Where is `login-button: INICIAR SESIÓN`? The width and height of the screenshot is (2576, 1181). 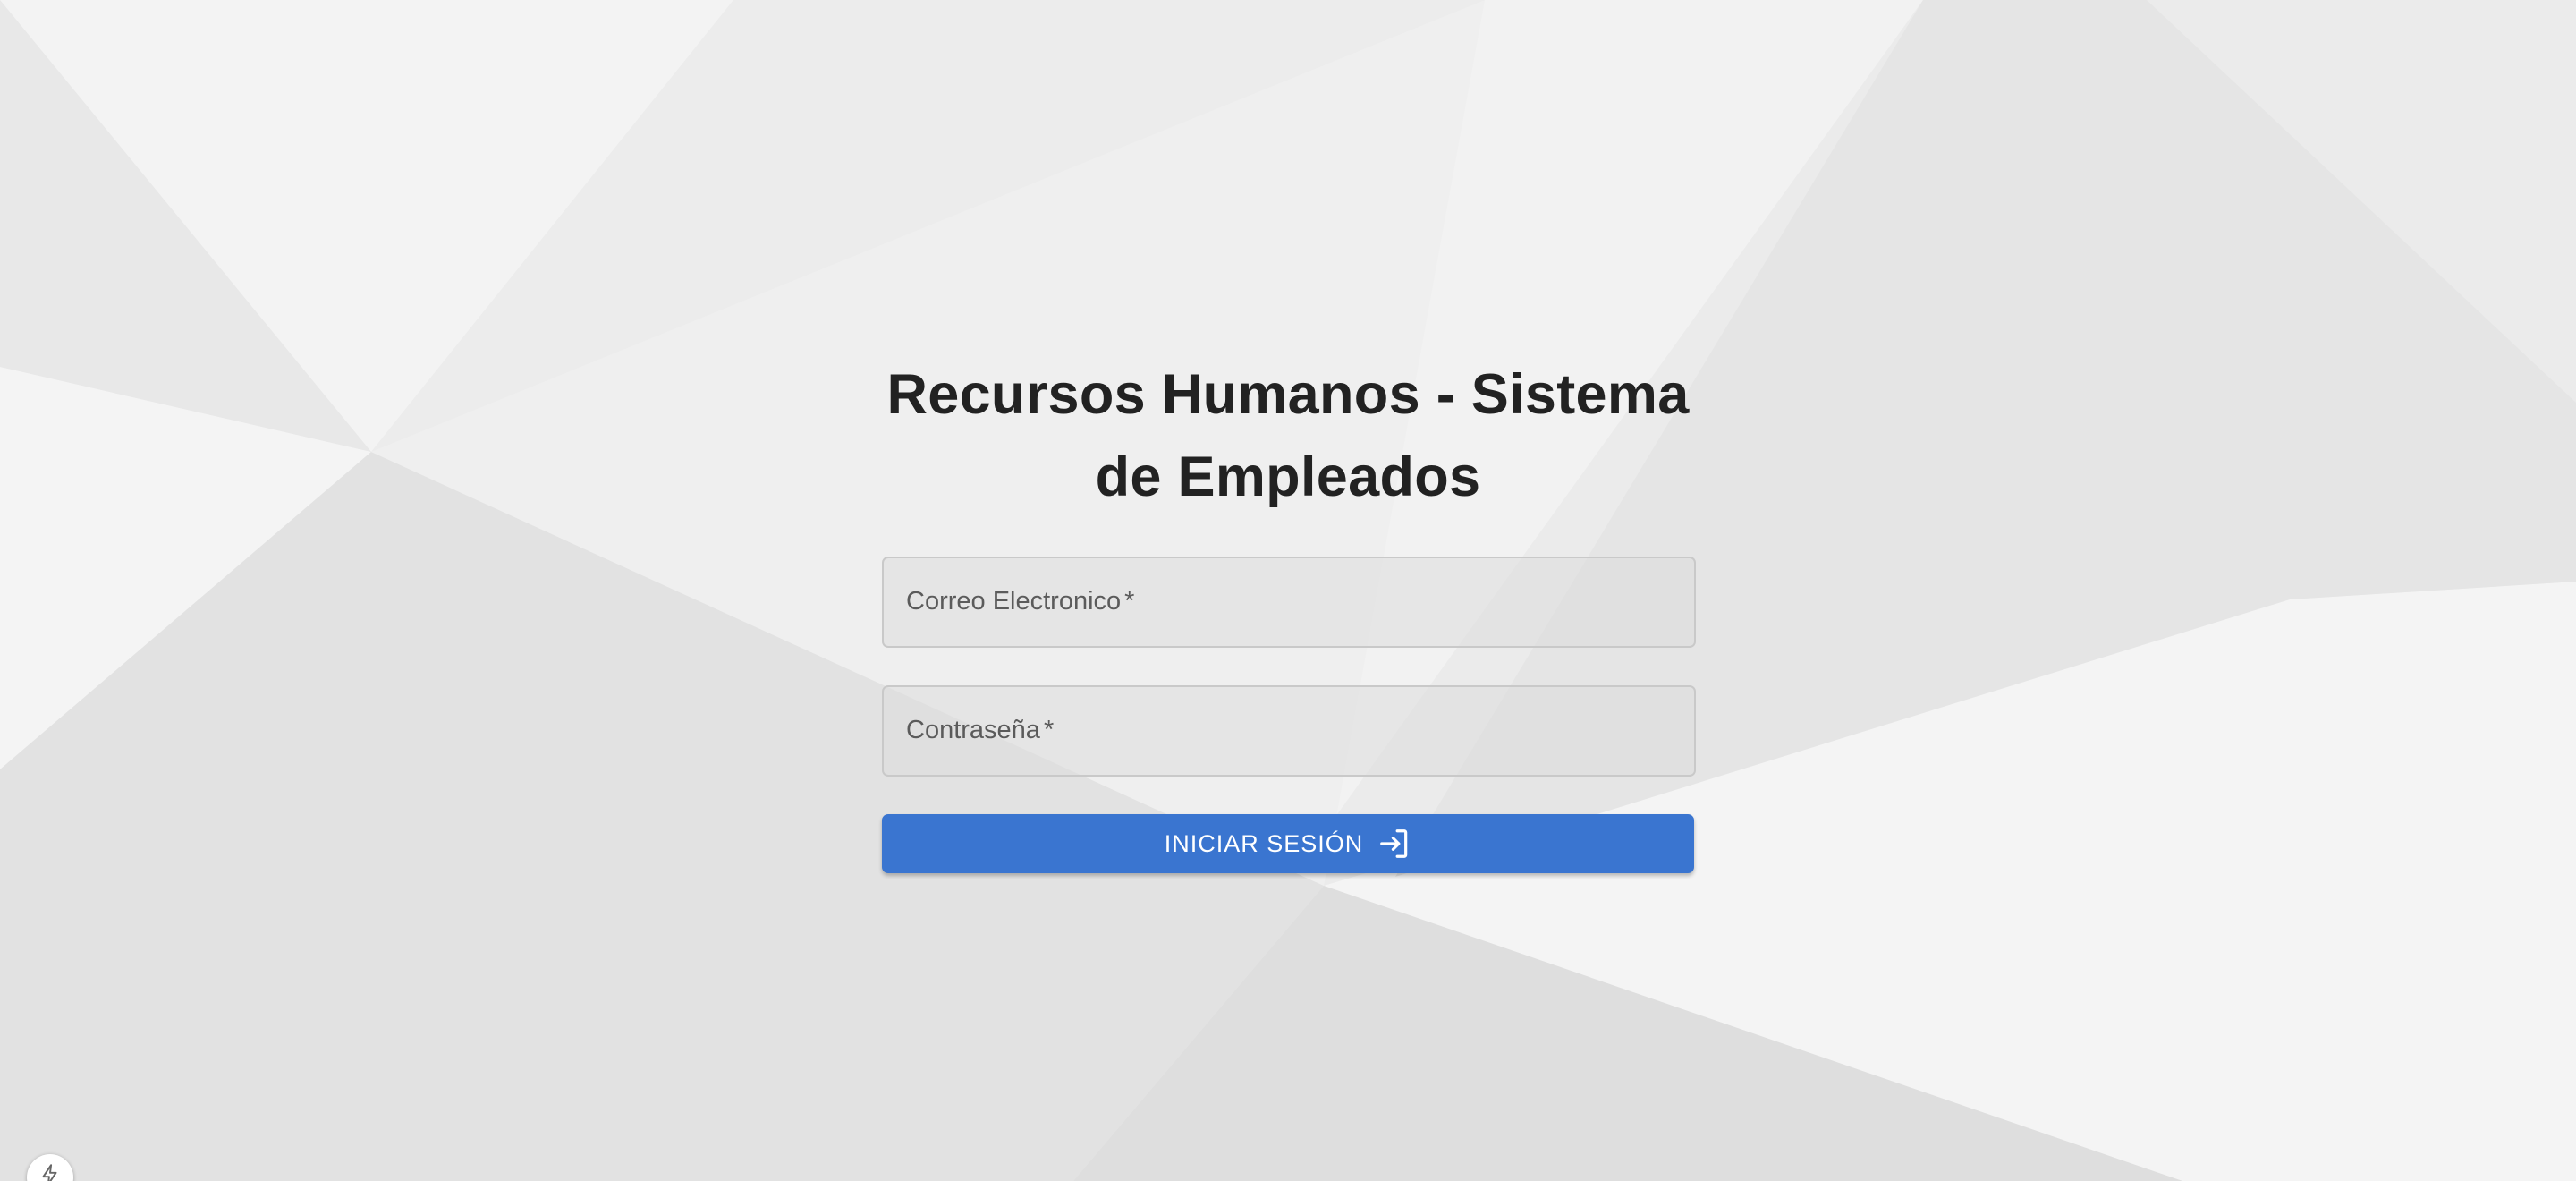 login-button: INICIAR SESIÓN is located at coordinates (1288, 843).